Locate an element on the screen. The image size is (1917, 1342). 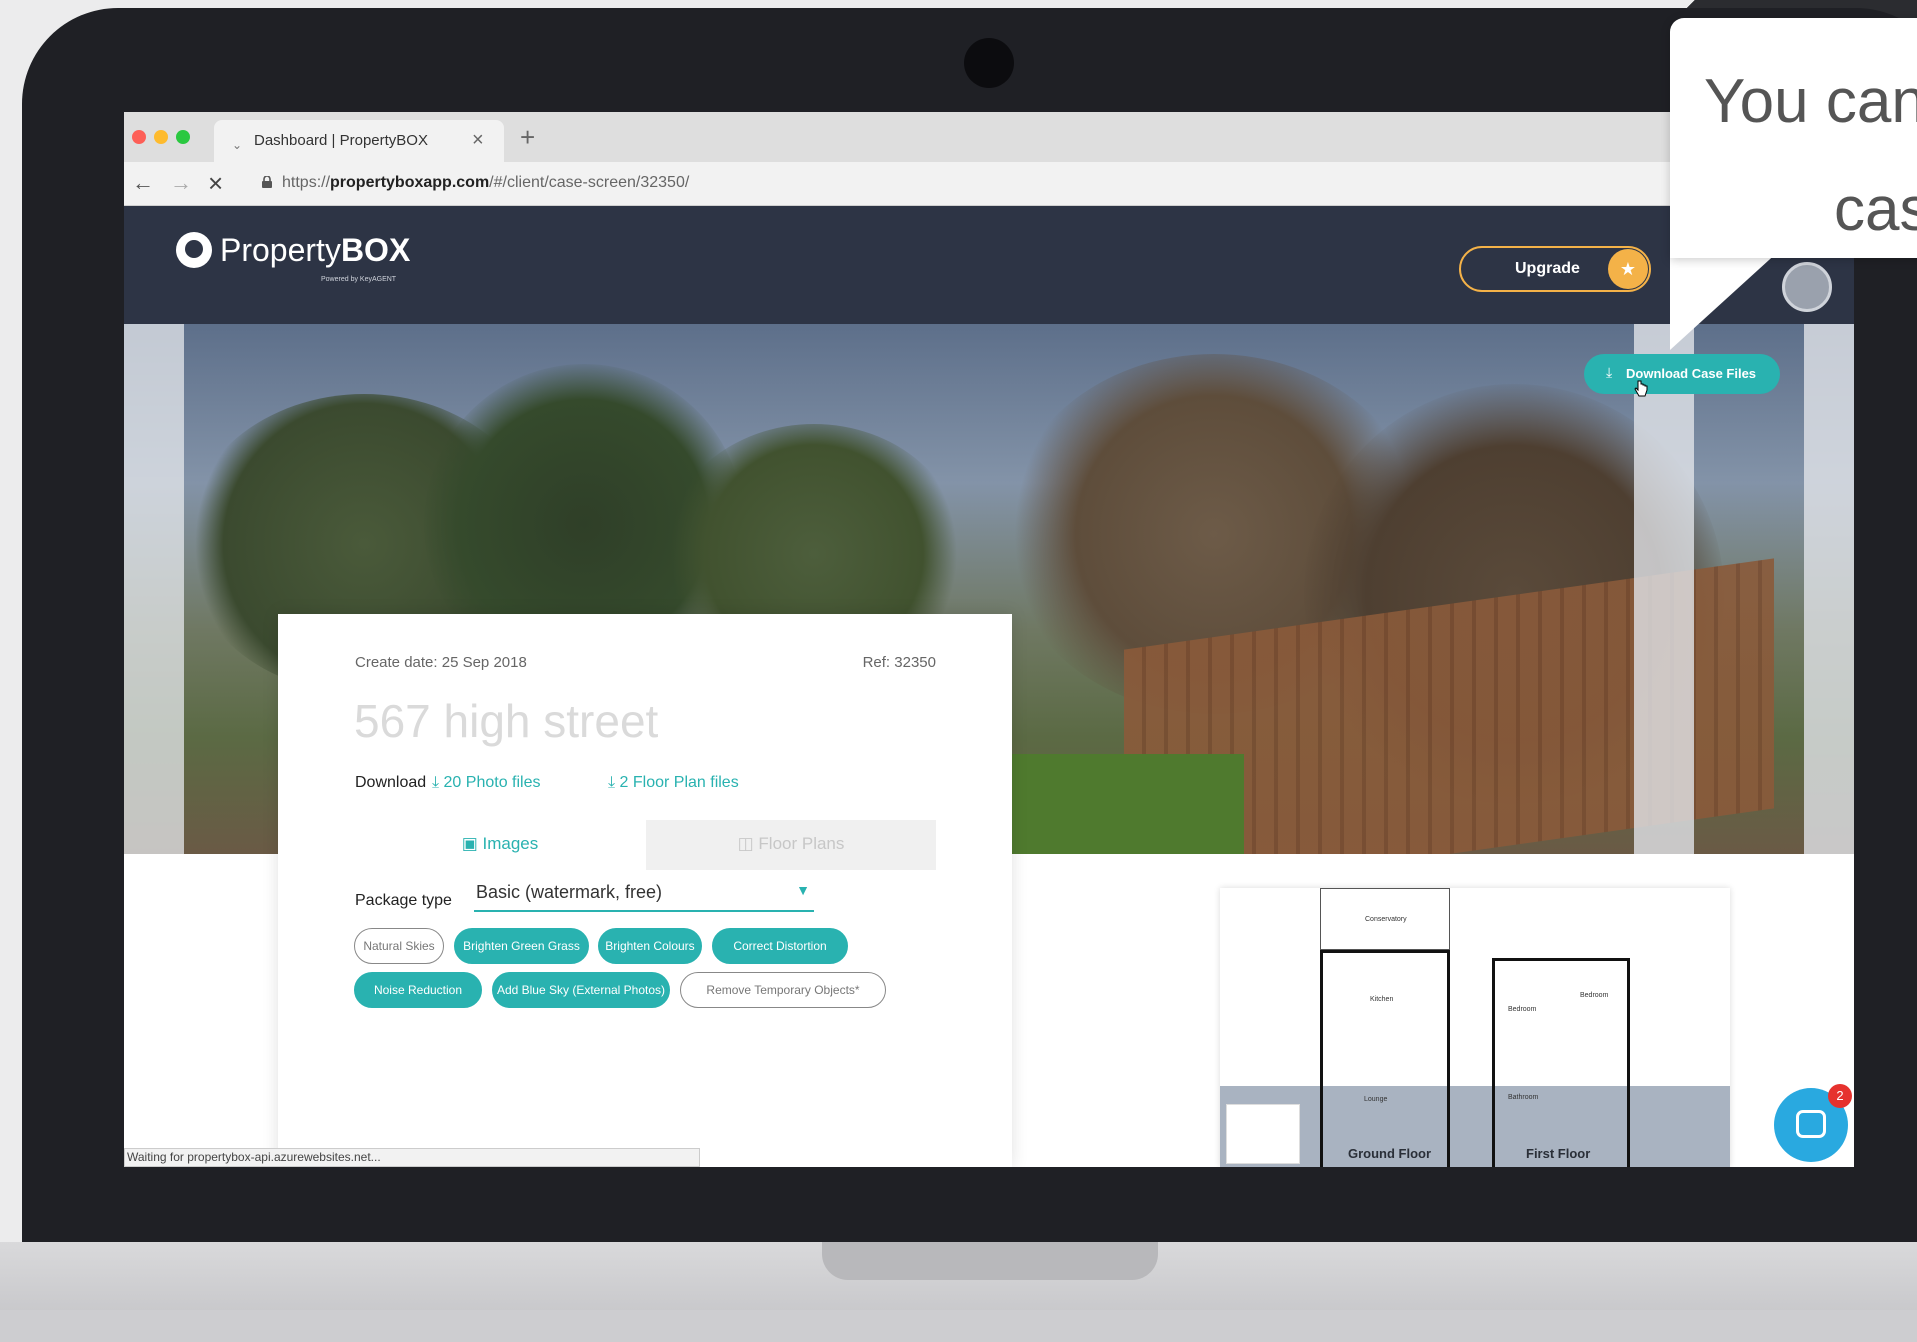
loading-icon: ⌄ is located at coordinates (237, 145).